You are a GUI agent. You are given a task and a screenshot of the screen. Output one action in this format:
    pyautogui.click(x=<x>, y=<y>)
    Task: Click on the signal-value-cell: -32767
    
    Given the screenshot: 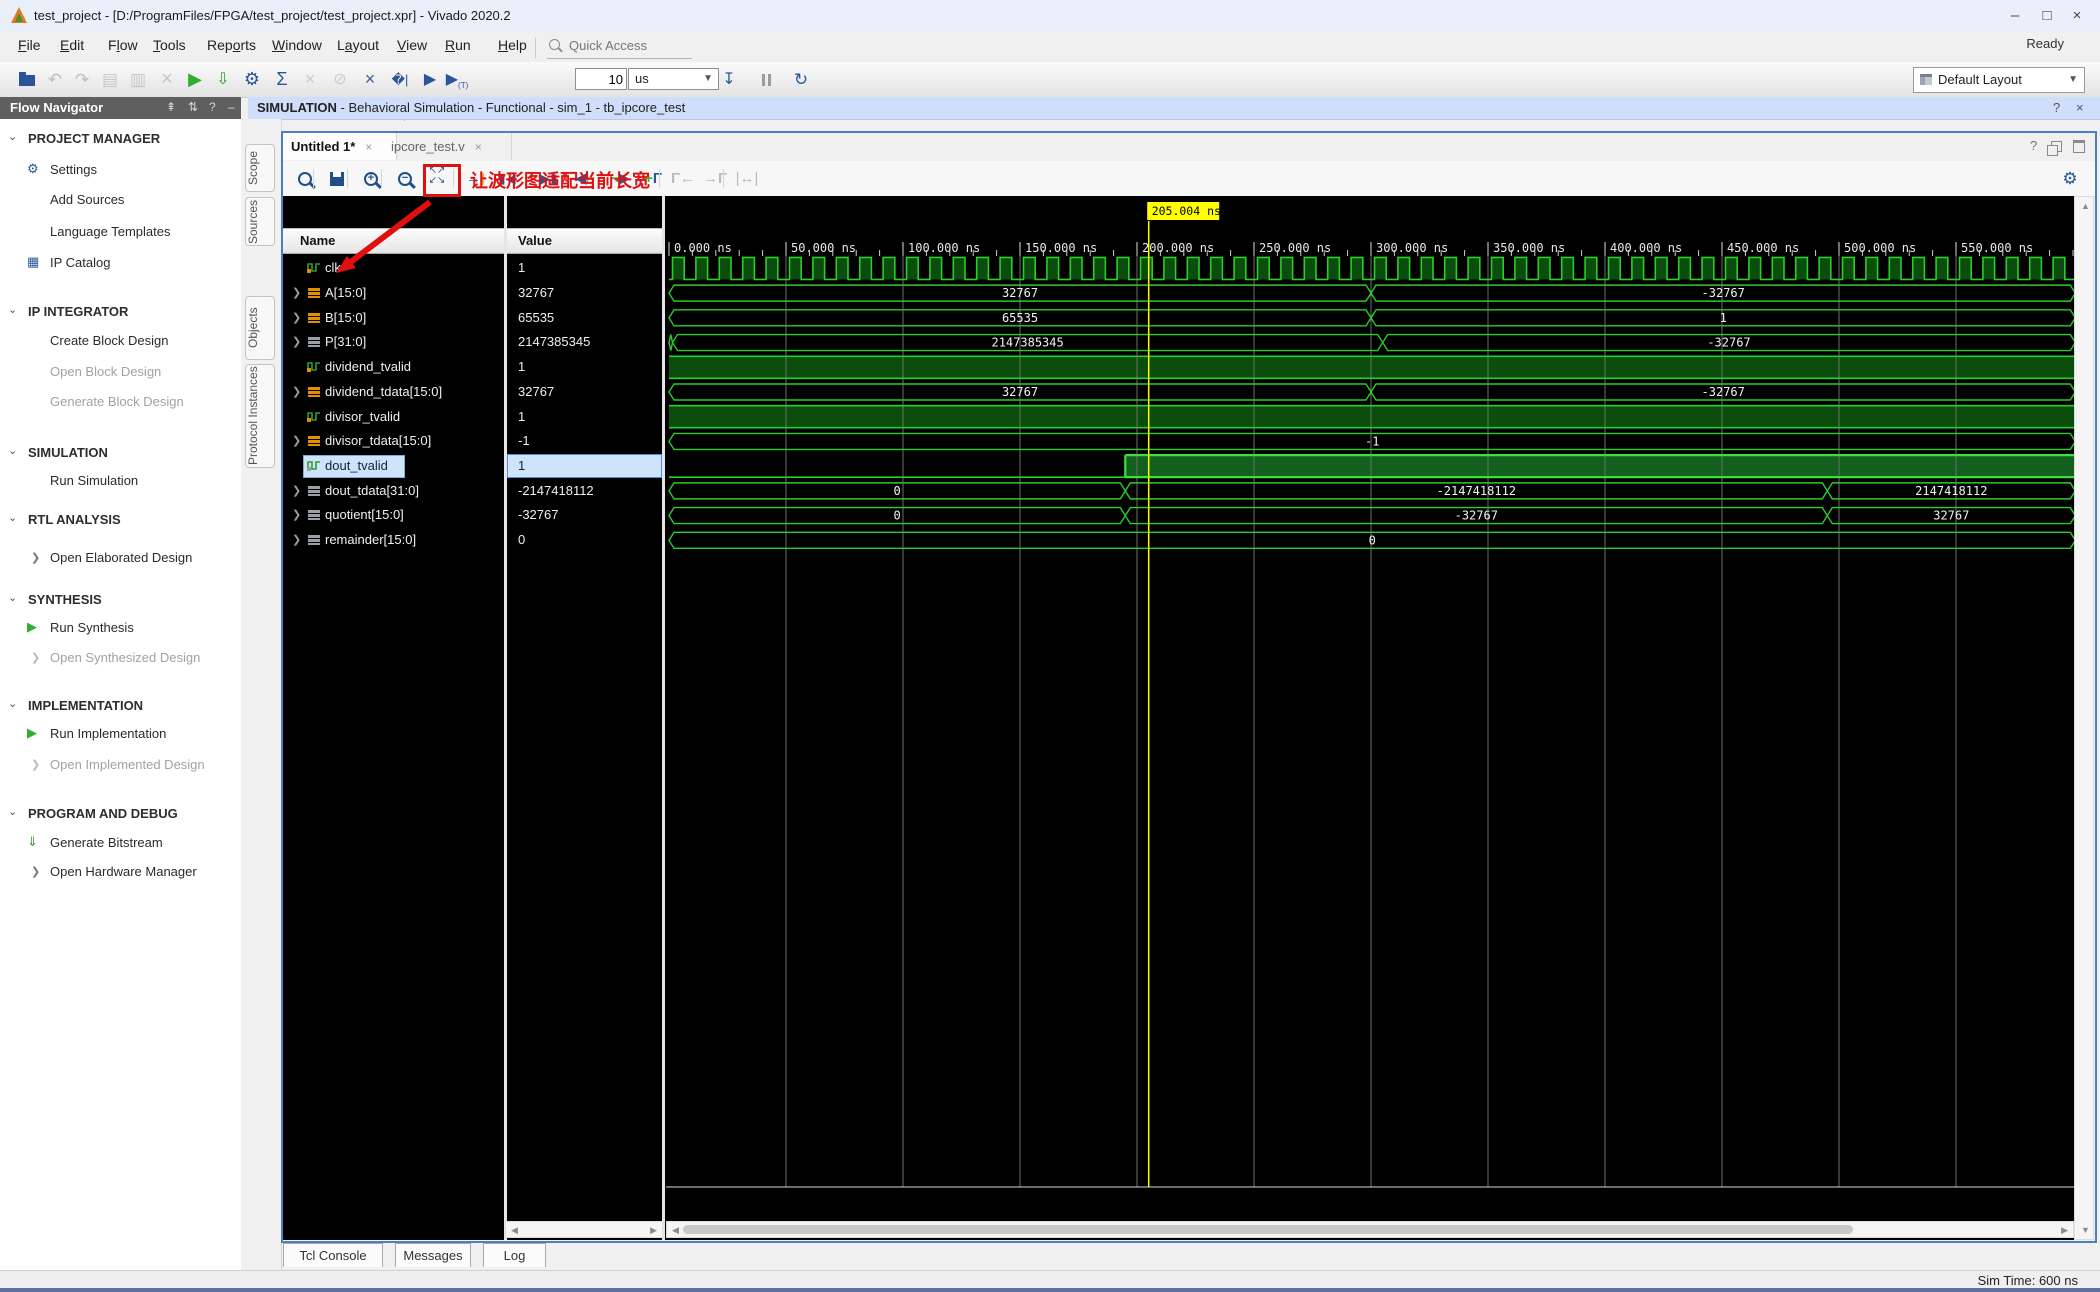 What is the action you would take?
    pyautogui.click(x=585, y=515)
    